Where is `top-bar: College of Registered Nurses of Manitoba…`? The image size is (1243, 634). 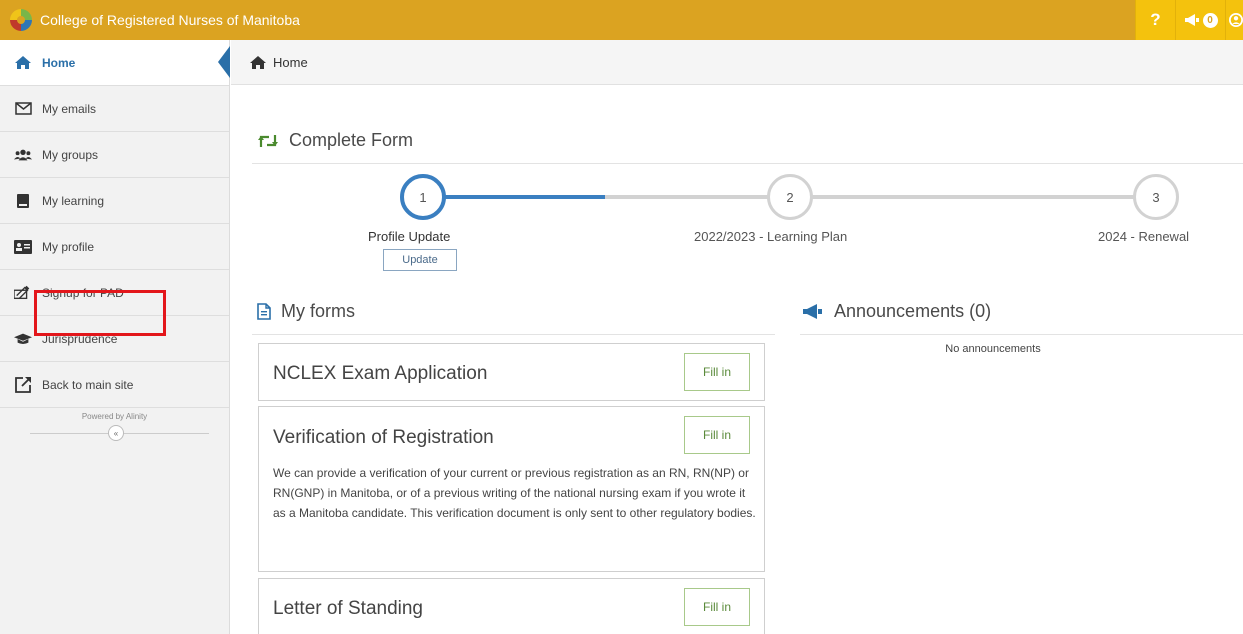 top-bar: College of Registered Nurses of Manitoba… is located at coordinates (621, 20).